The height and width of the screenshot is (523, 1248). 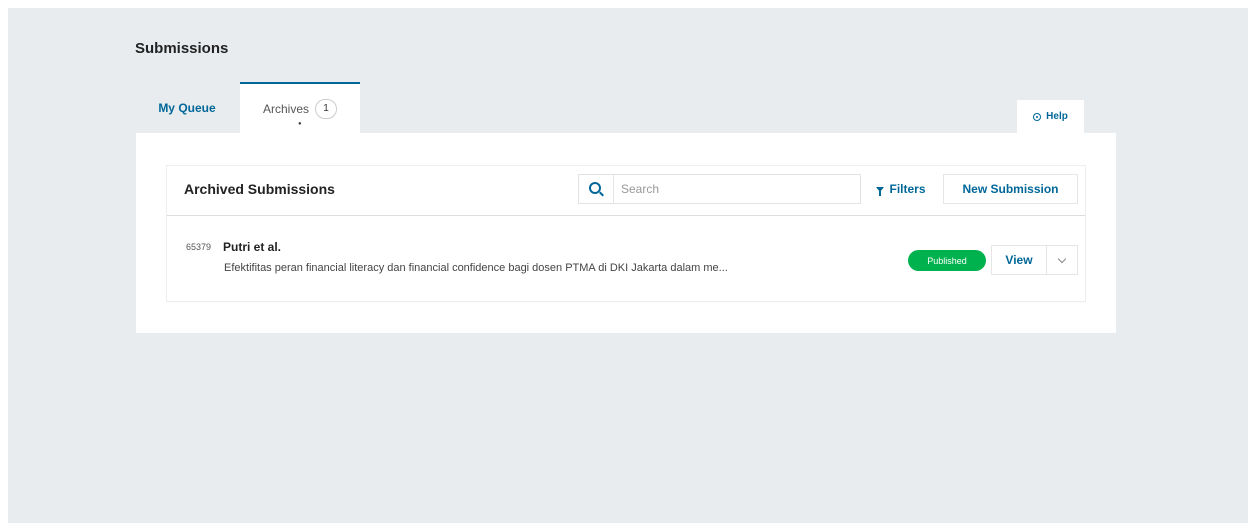 I want to click on view-button: View, so click(x=1018, y=260).